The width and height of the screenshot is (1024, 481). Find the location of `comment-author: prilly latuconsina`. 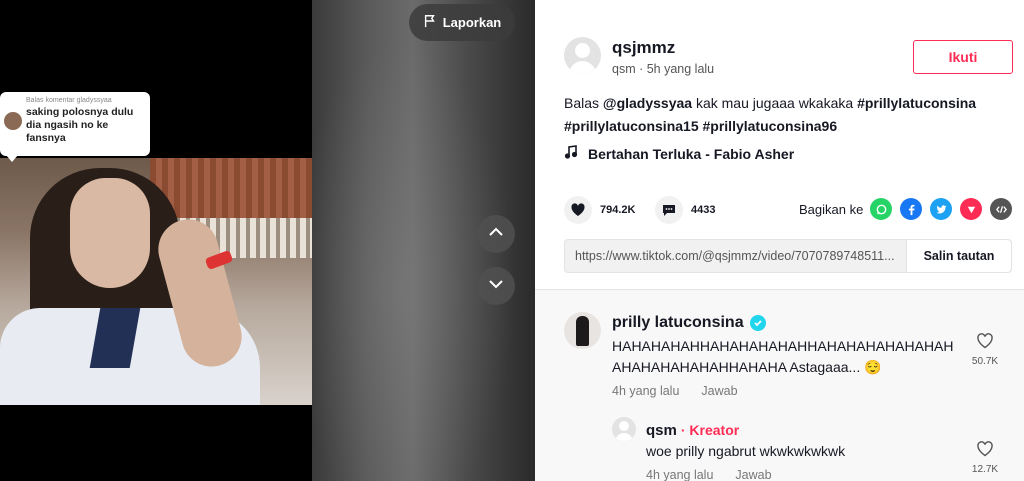

comment-author: prilly latuconsina is located at coordinates (689, 323).